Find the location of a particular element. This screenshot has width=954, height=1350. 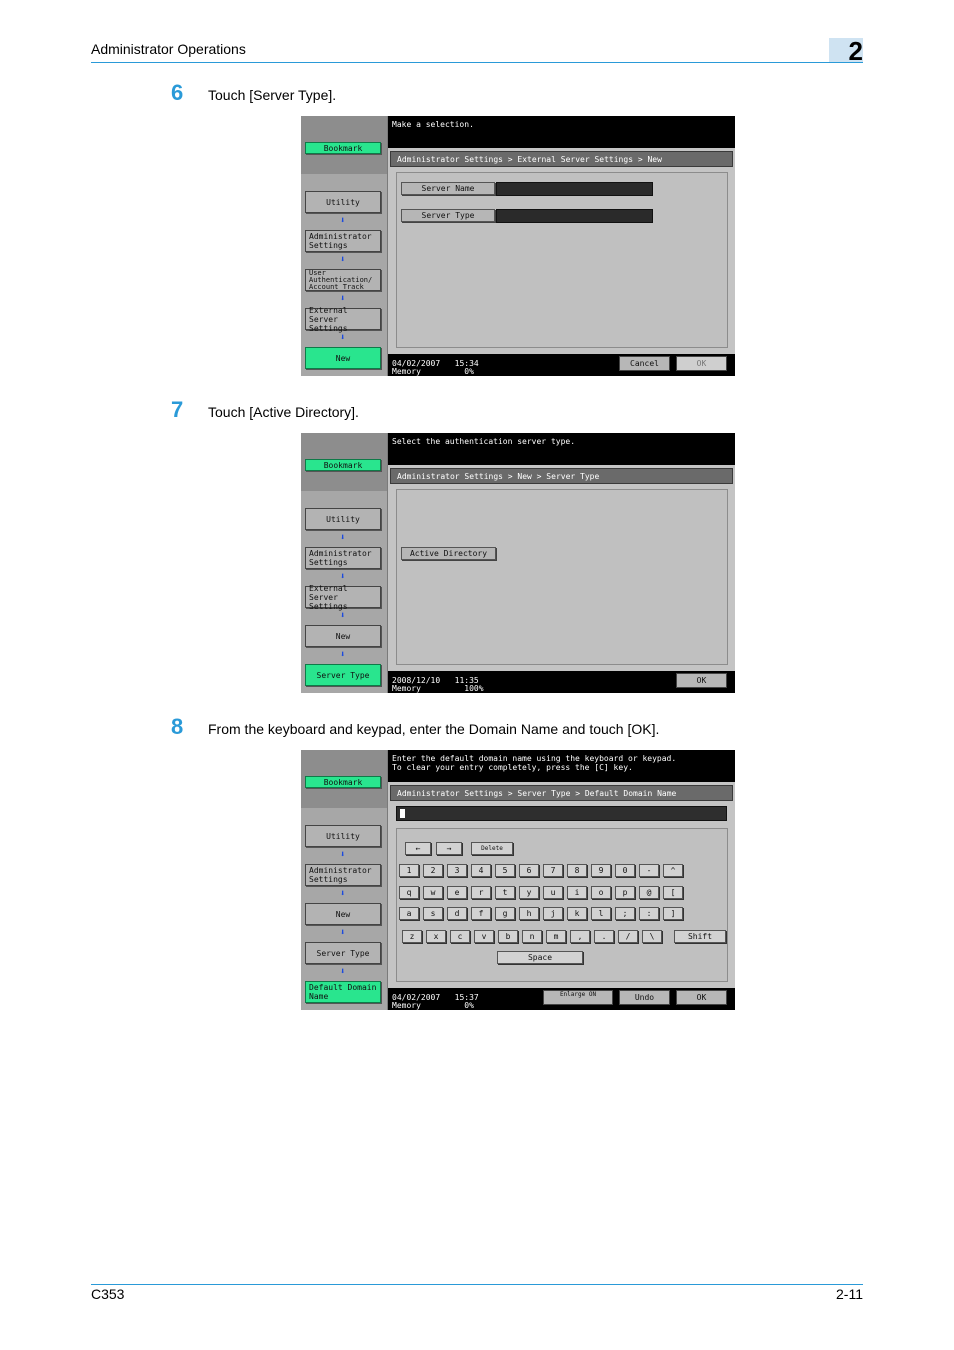

right-arrow-key: → is located at coordinates (449, 848).